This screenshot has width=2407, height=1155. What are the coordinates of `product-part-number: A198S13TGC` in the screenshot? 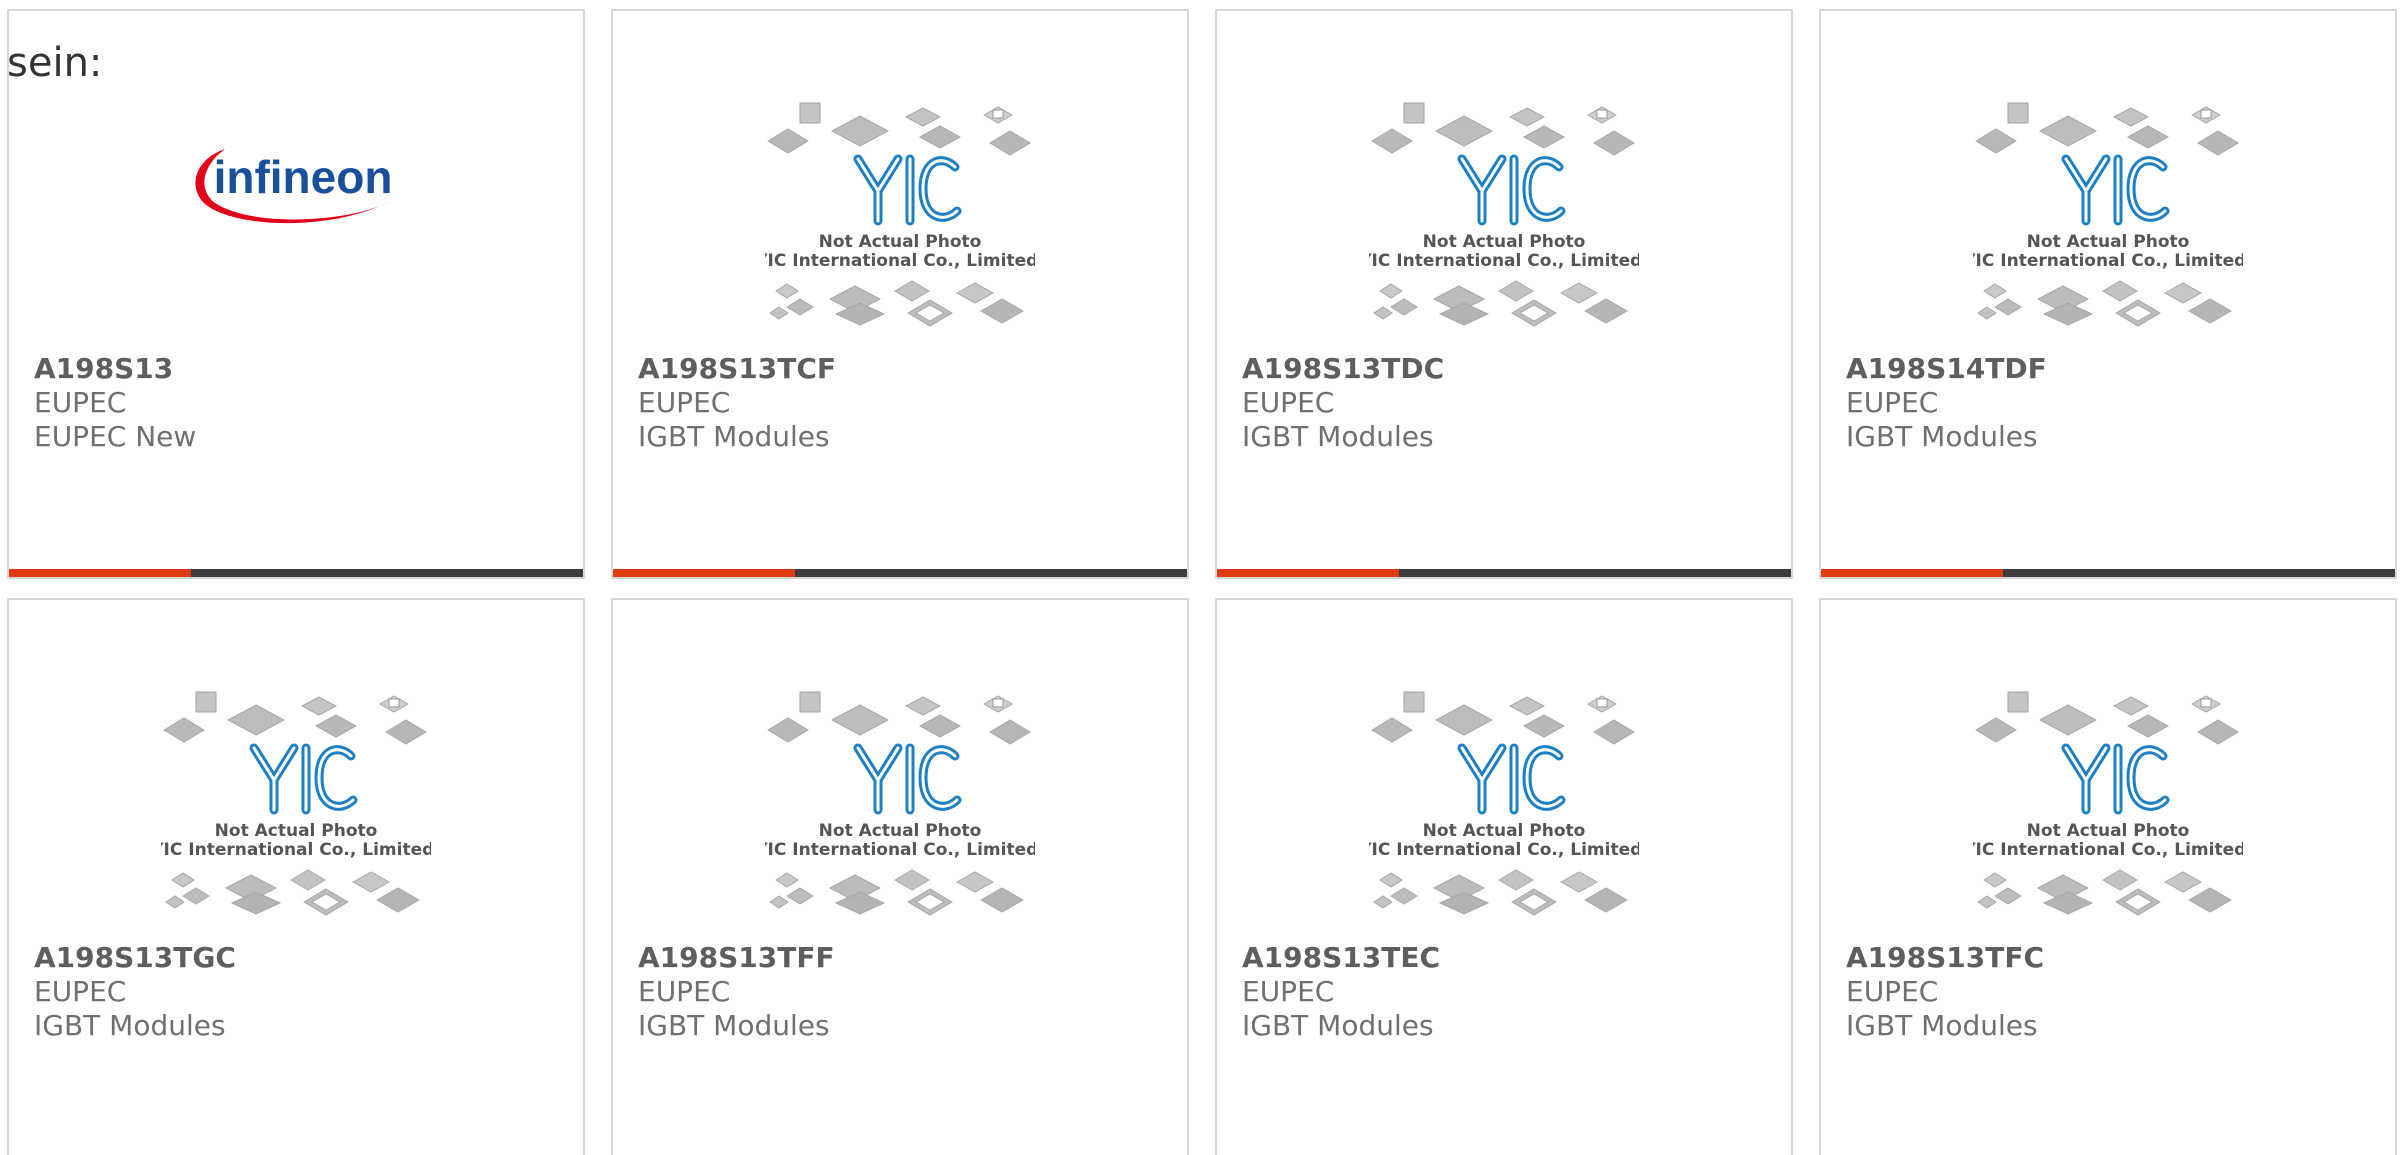 It's located at (135, 958).